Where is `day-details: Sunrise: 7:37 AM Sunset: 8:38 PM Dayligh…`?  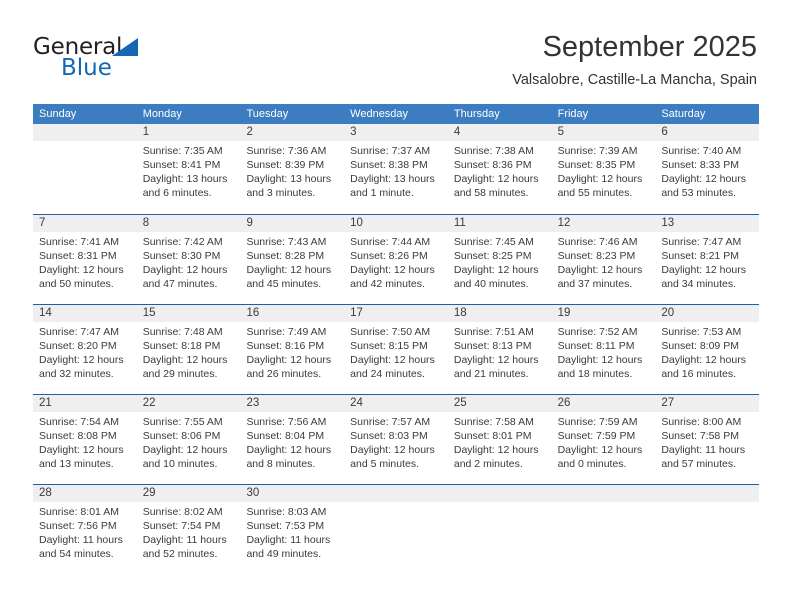 day-details: Sunrise: 7:37 AM Sunset: 8:38 PM Dayligh… is located at coordinates (396, 172).